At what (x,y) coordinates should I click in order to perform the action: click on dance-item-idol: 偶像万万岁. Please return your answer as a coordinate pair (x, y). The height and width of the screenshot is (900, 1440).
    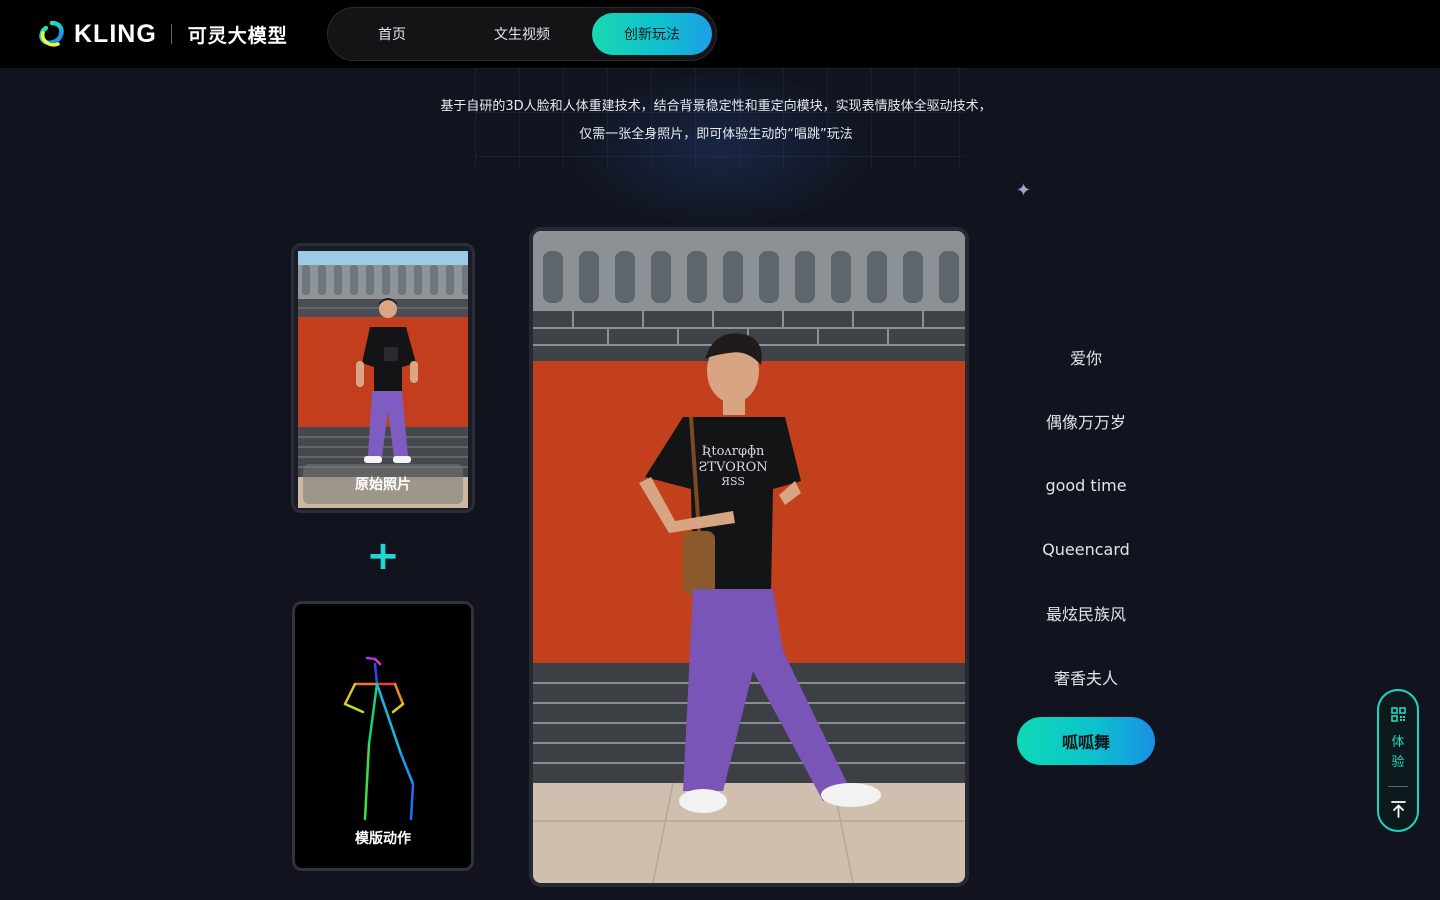
    Looking at the image, I should click on (1086, 421).